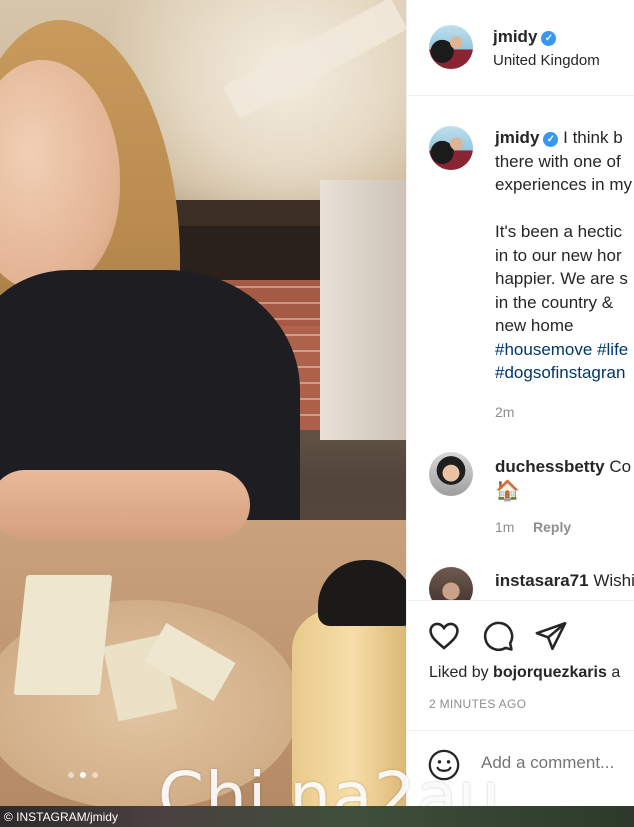  I want to click on carousel-dot-active, so click(83, 775).